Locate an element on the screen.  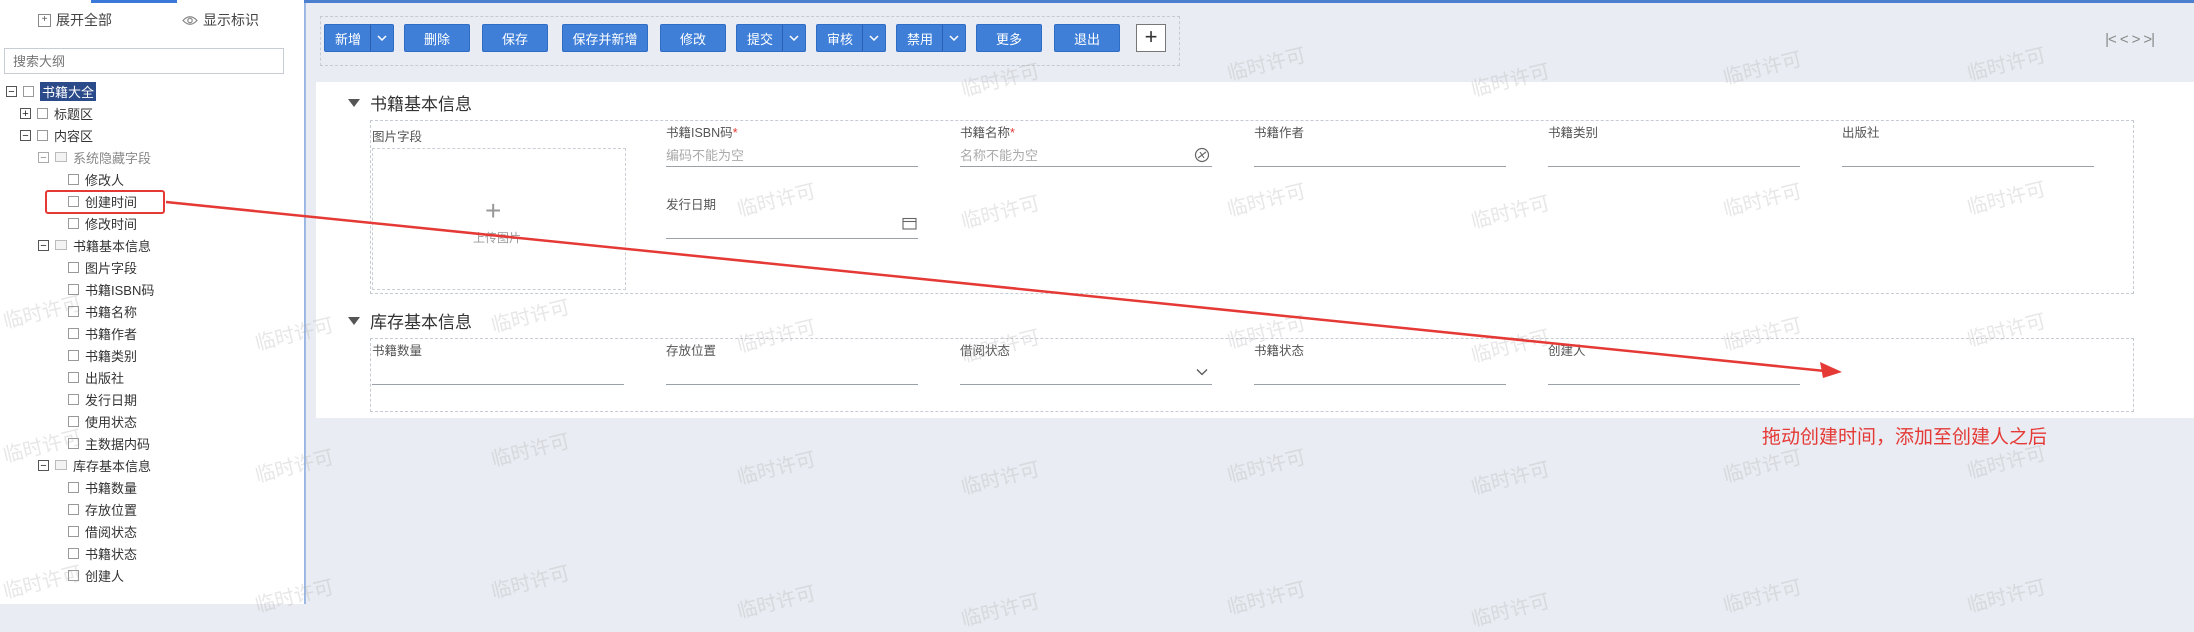
tree-node-label: 借阅状态 is located at coordinates (111, 532).